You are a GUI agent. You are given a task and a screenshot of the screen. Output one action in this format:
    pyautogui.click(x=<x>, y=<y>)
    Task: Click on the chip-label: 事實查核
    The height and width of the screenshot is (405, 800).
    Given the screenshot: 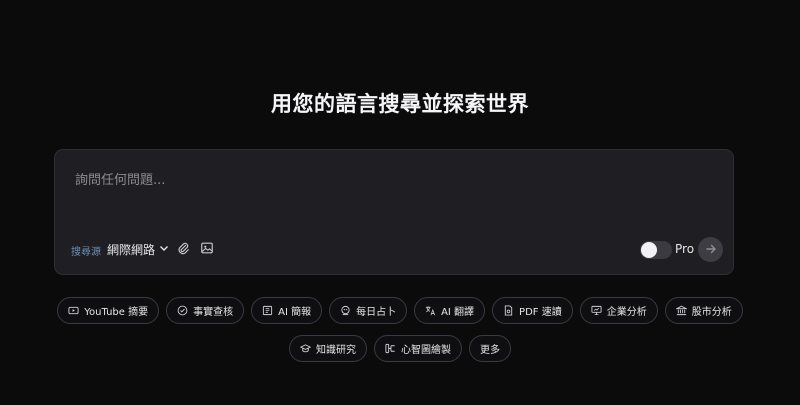 What is the action you would take?
    pyautogui.click(x=213, y=312)
    